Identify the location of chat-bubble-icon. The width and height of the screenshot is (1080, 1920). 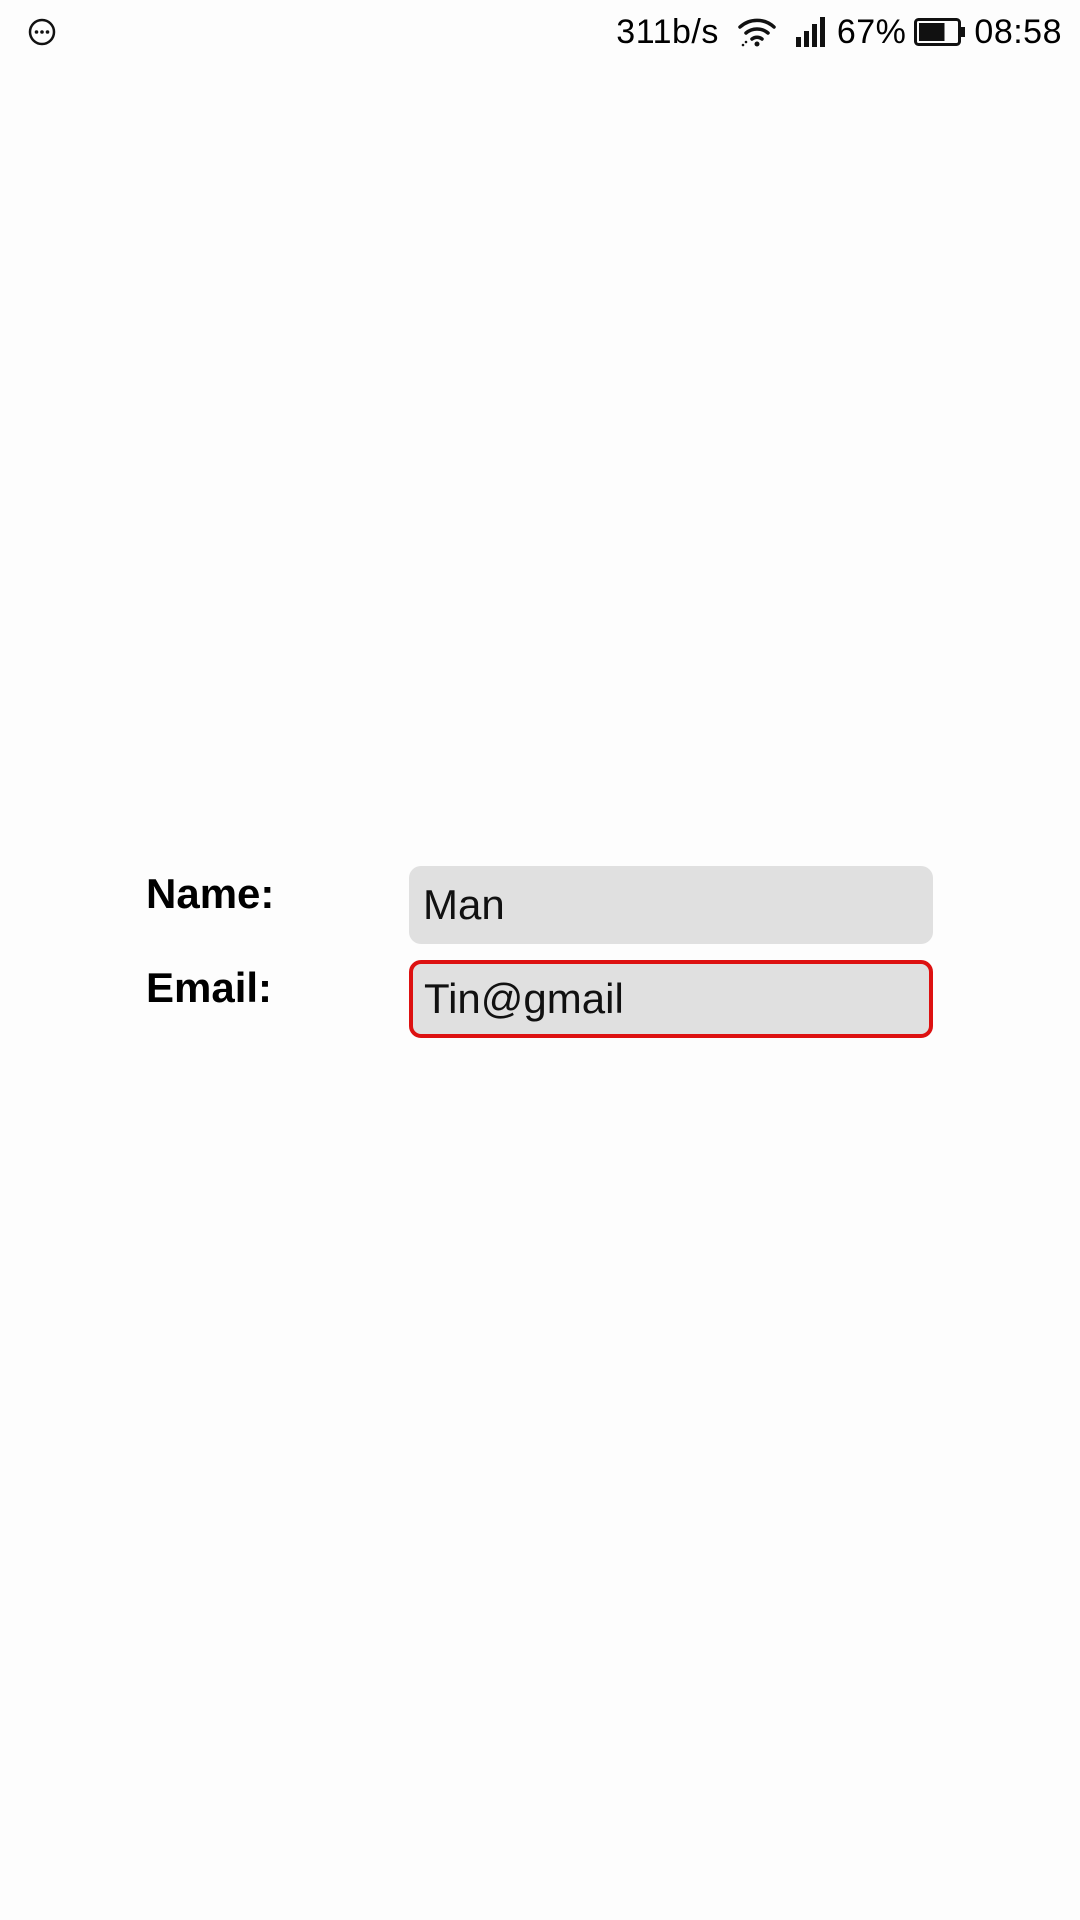
(42, 32).